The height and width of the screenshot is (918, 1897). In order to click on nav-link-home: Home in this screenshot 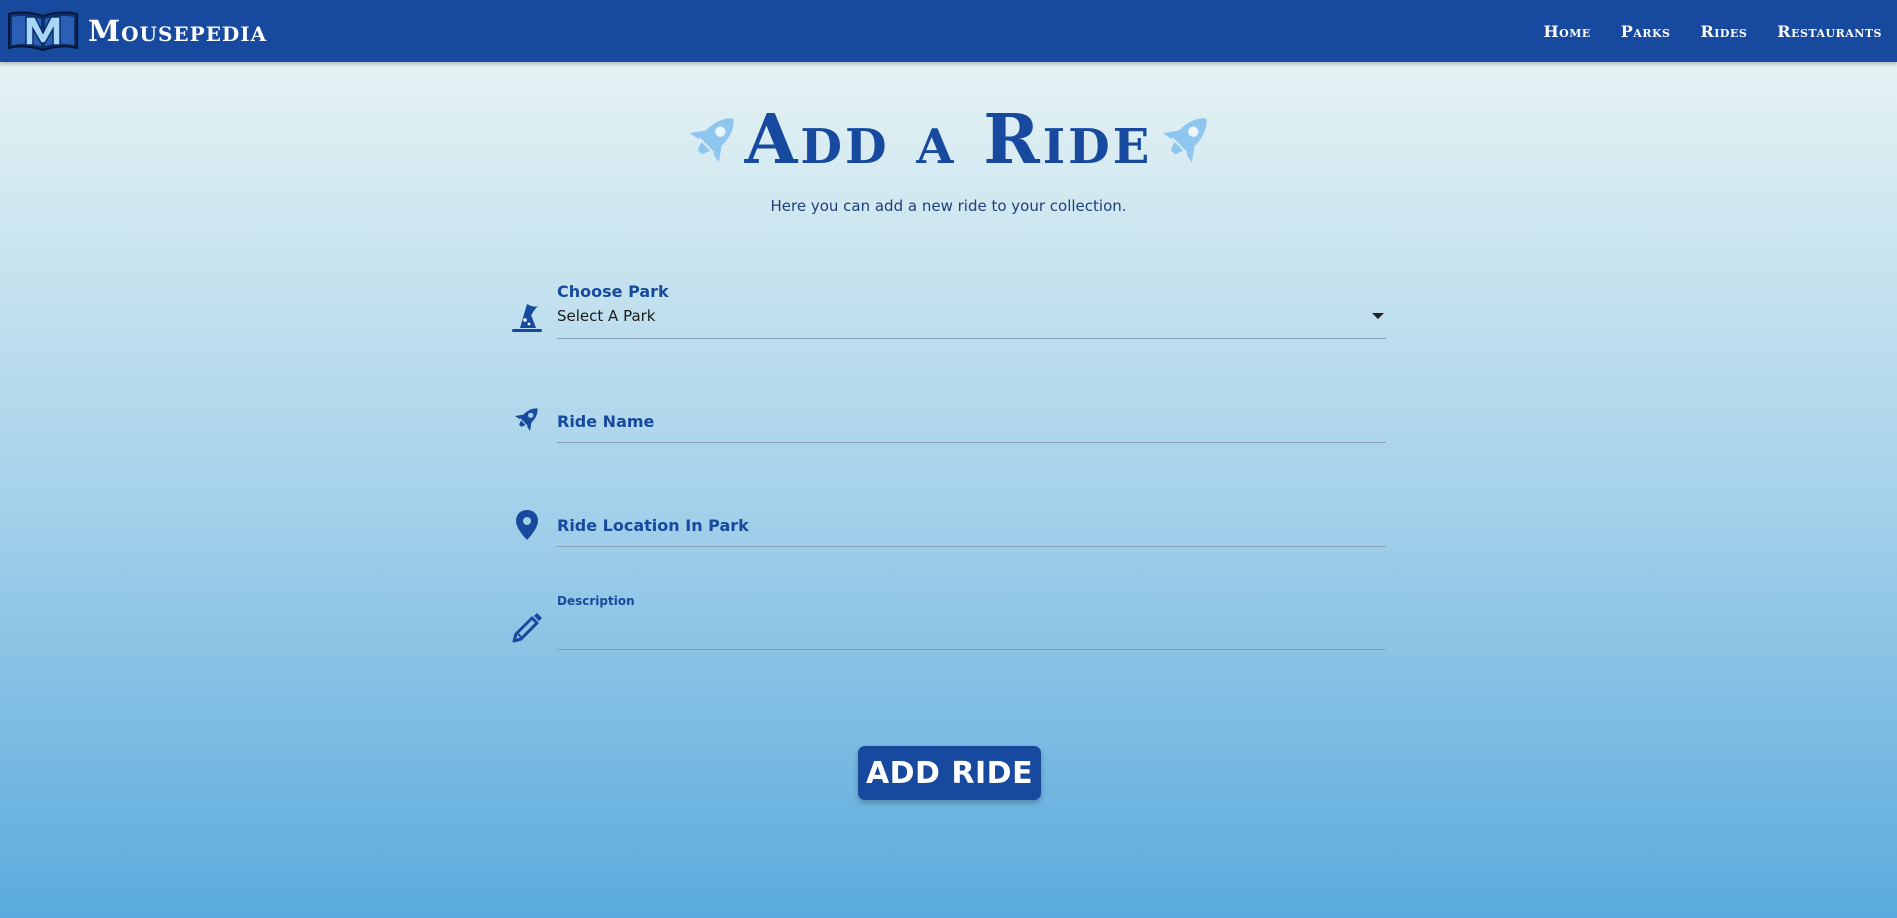, I will do `click(1567, 31)`.